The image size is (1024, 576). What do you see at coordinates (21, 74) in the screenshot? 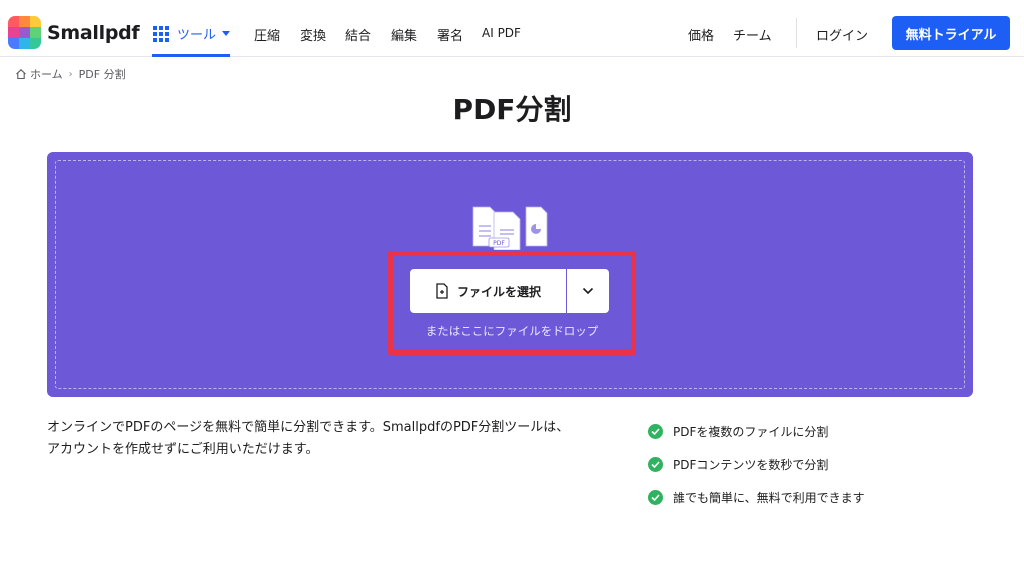
I see `home-icon` at bounding box center [21, 74].